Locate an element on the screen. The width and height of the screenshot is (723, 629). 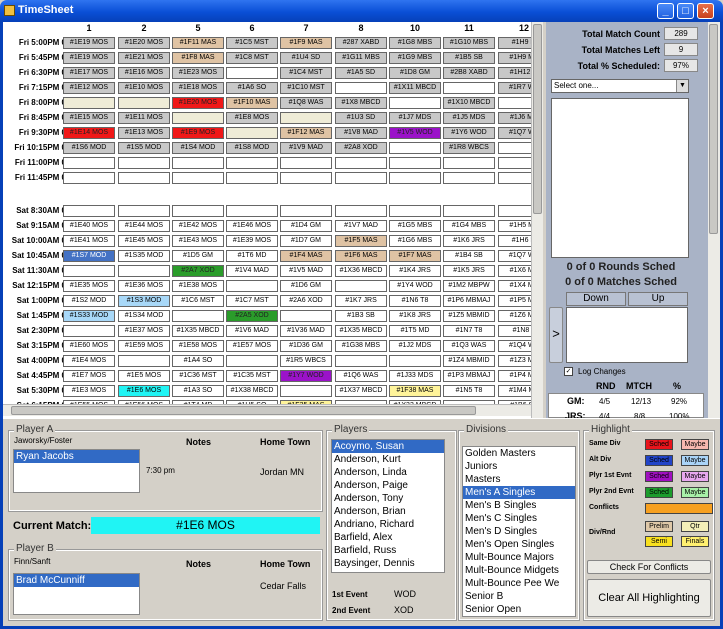
schedule-cell: #1B3 SB is located at coordinates (361, 316).